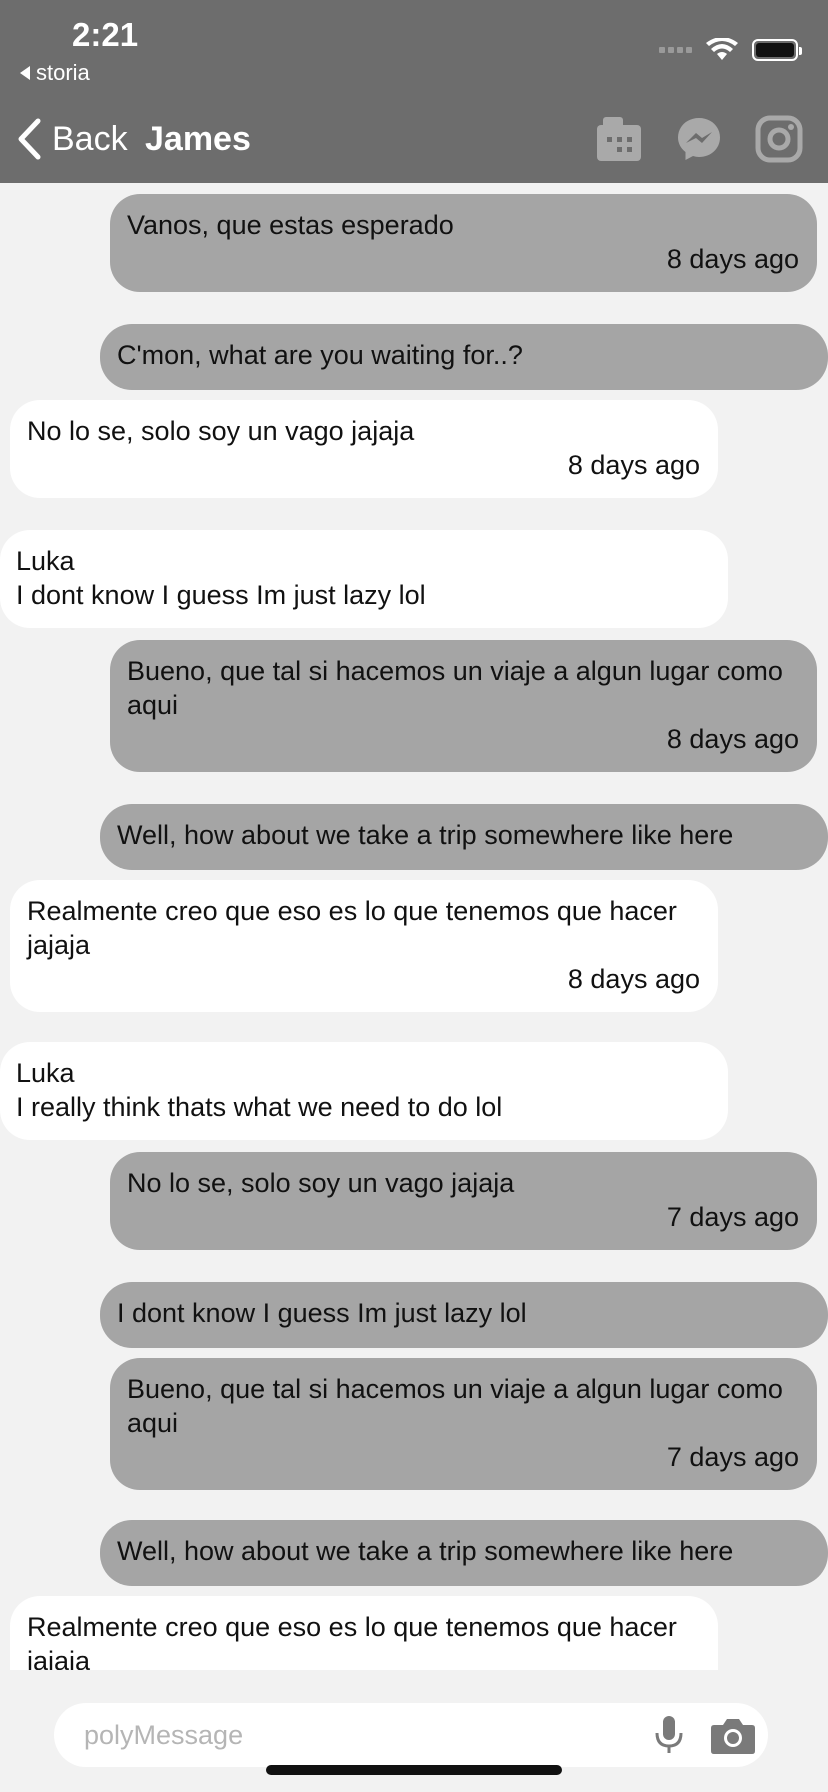  I want to click on microphone-icon, so click(669, 1735).